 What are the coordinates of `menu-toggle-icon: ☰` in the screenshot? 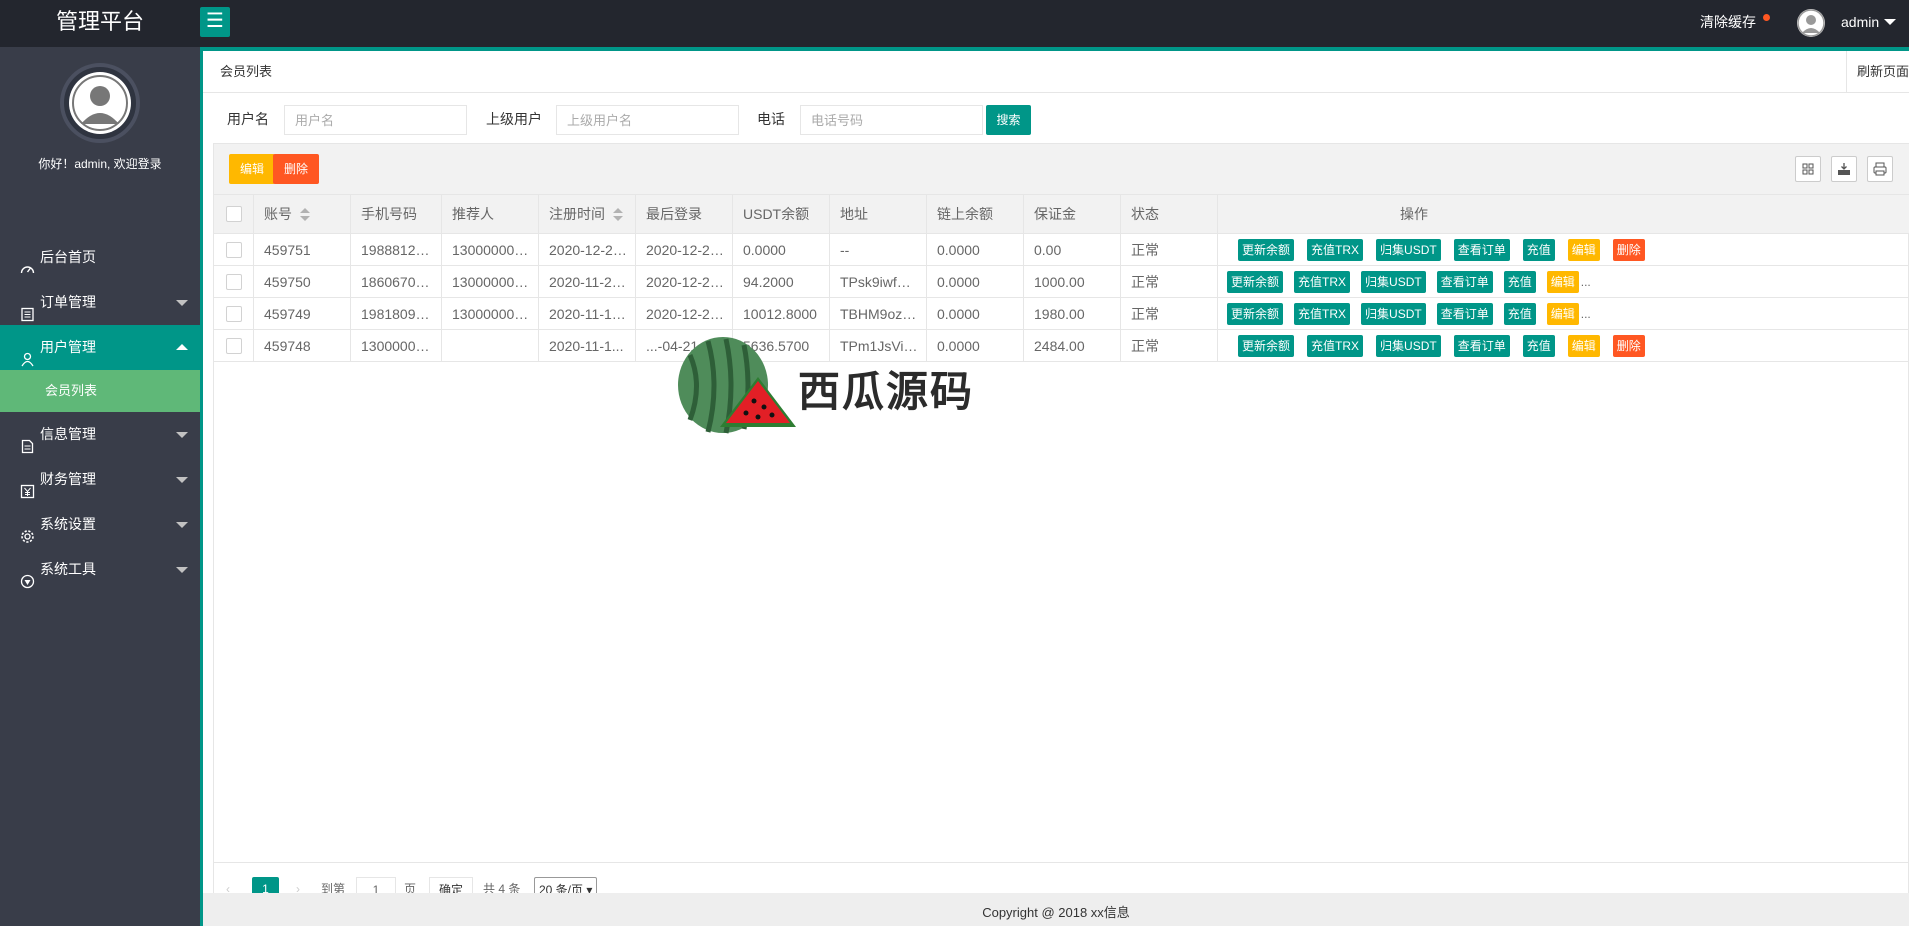 It's located at (215, 22).